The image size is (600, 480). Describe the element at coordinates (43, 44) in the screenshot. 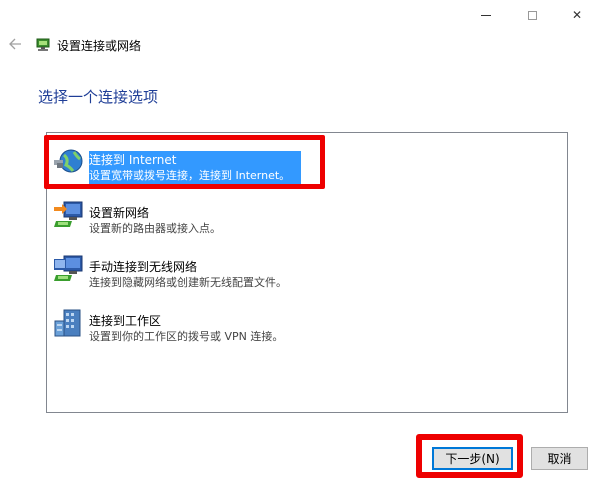

I see `network-setup-icon` at that location.